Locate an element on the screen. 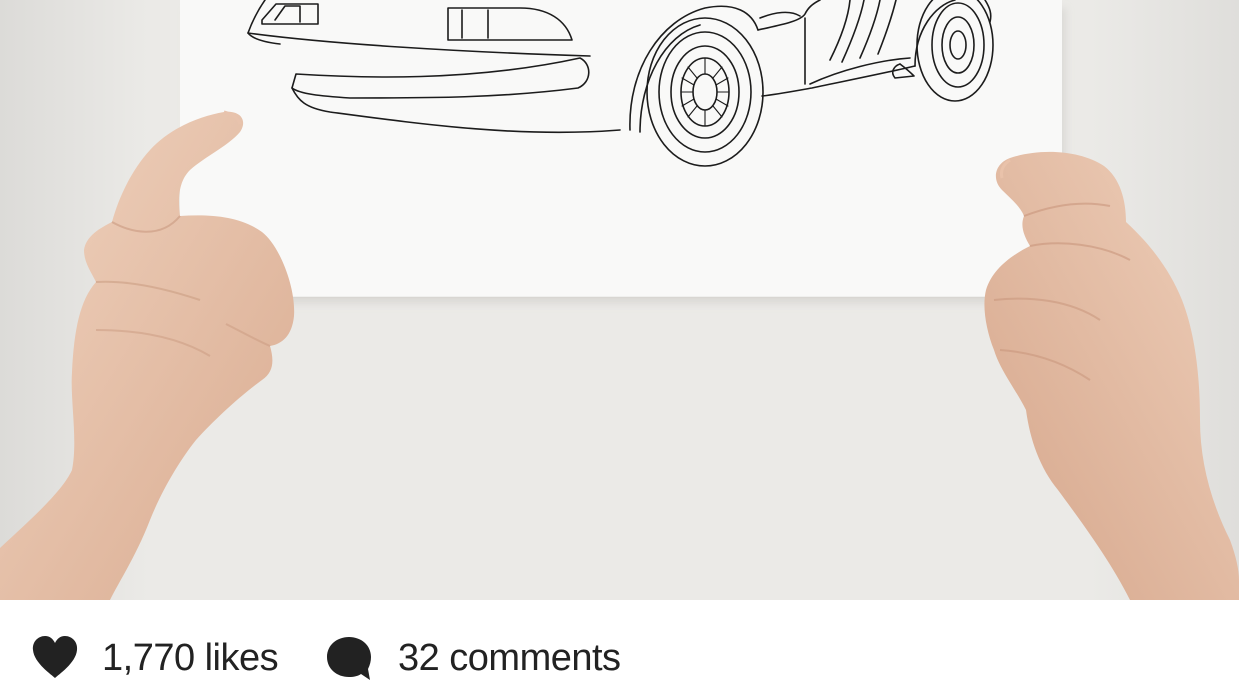 Image resolution: width=1239 pixels, height=700 pixels. comments-button: 32 comments is located at coordinates (472, 658).